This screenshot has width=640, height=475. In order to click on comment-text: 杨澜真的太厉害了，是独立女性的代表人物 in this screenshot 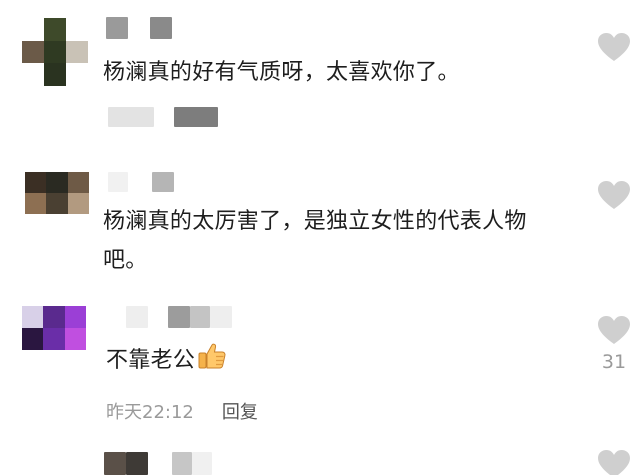, I will do `click(315, 221)`.